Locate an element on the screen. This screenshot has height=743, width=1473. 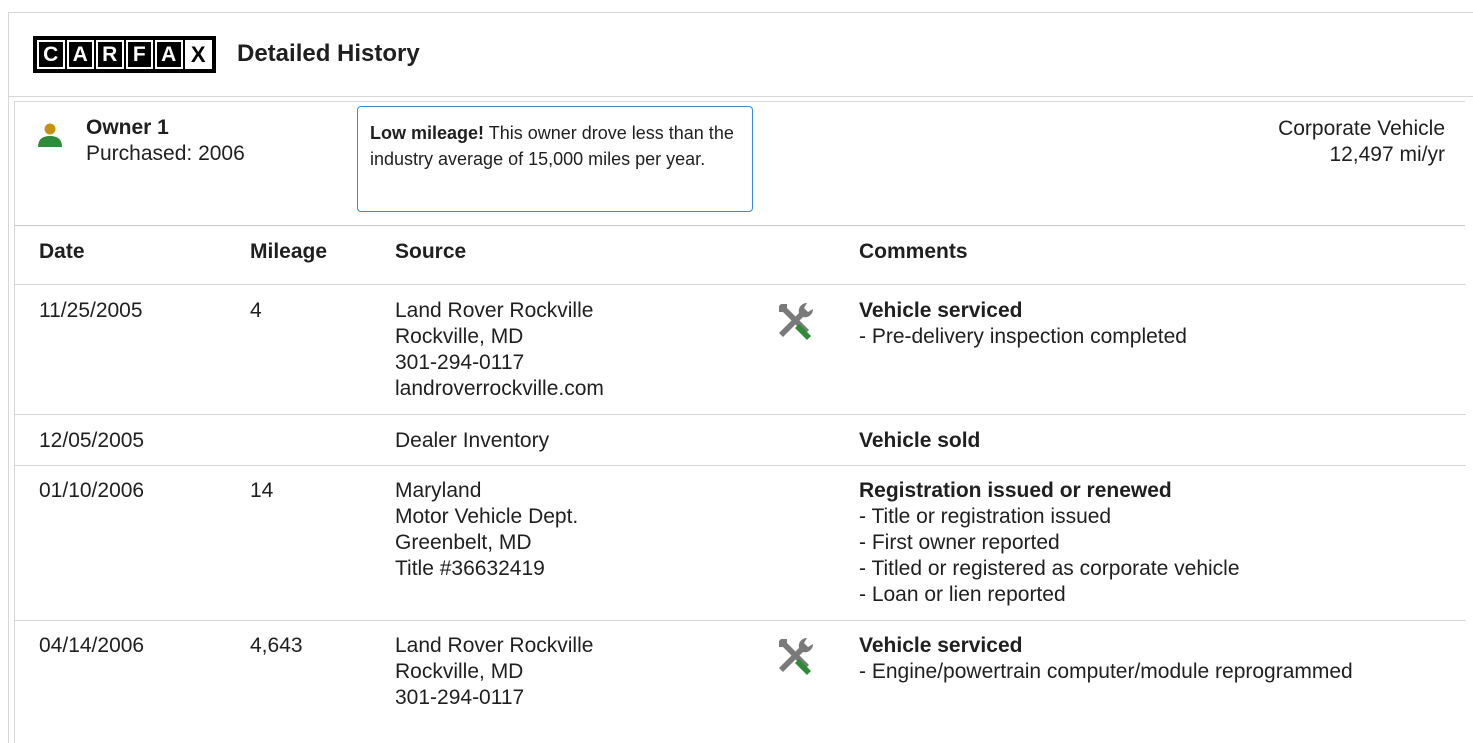
comment-line: - First owner reported is located at coordinates (959, 542).